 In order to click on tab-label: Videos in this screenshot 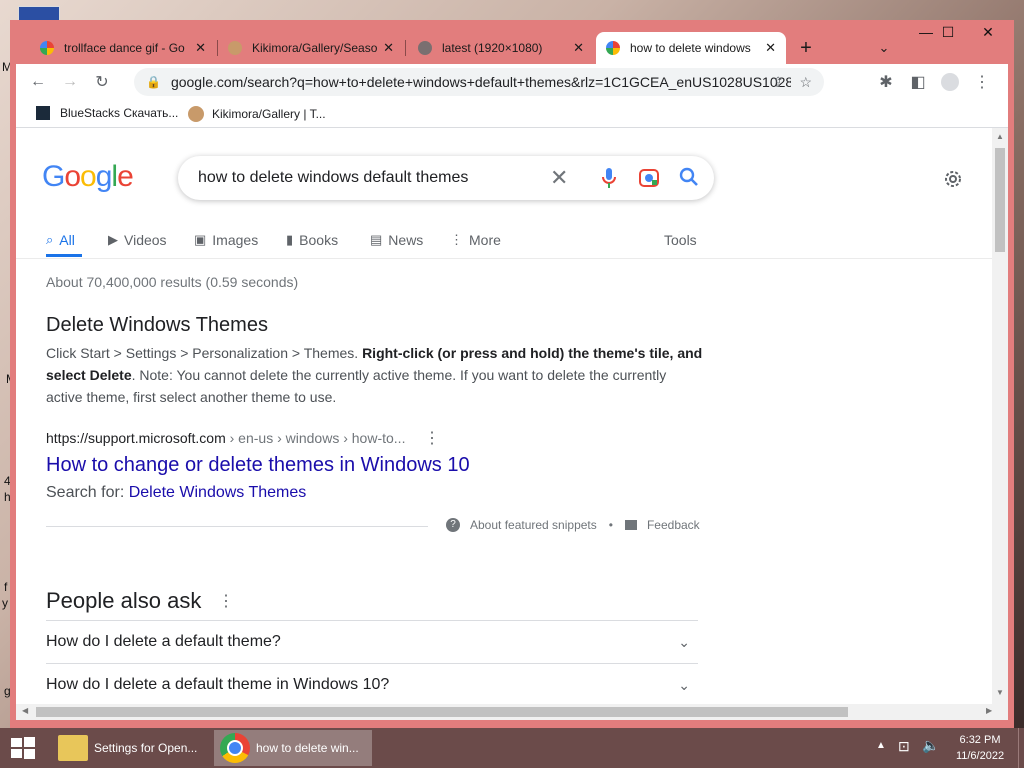, I will do `click(145, 240)`.